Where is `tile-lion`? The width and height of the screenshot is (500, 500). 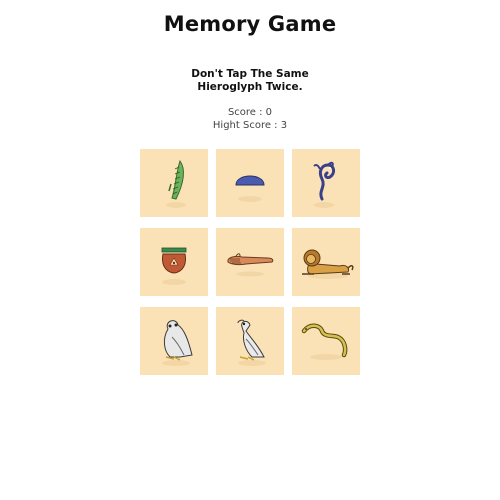
tile-lion is located at coordinates (326, 262).